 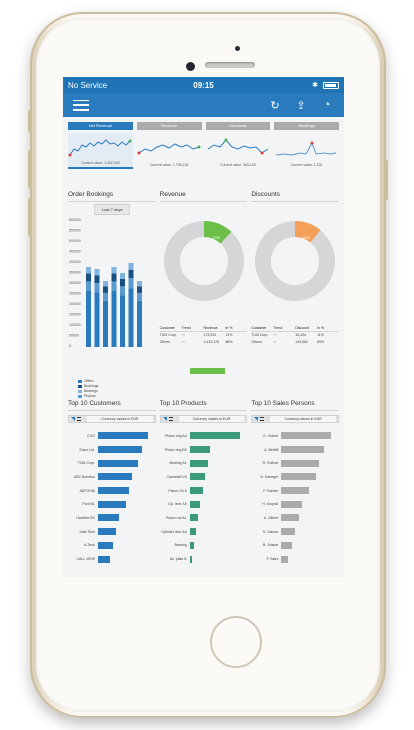 I want to click on list-item: G. Hobert, so click(x=295, y=436).